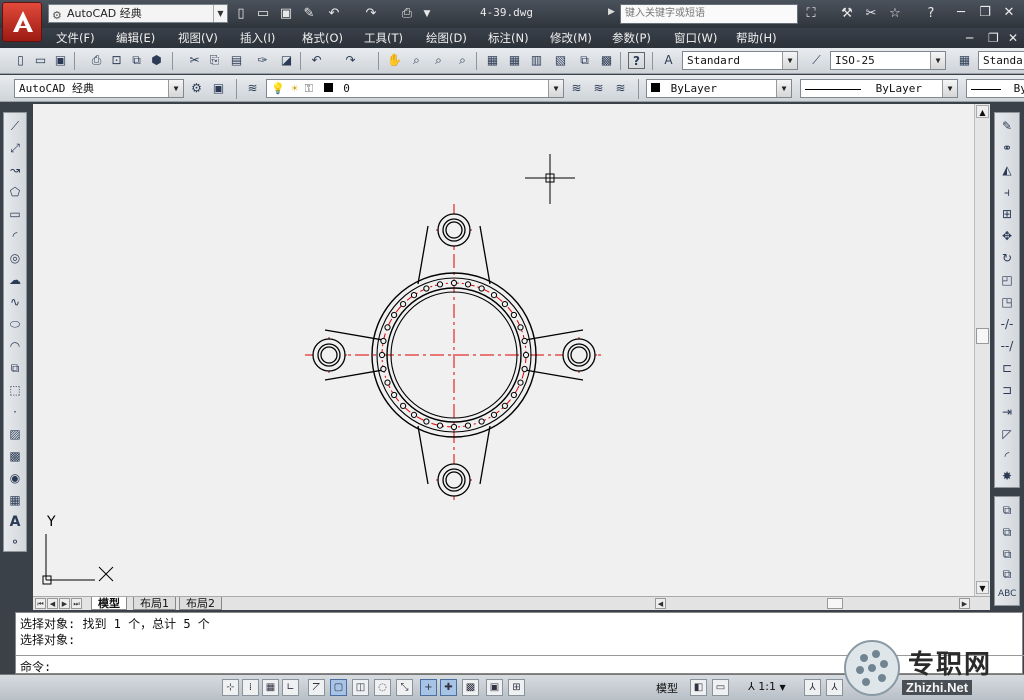 The width and height of the screenshot is (1024, 700). I want to click on zoom-realtime-icon: ⌕, so click(416, 60).